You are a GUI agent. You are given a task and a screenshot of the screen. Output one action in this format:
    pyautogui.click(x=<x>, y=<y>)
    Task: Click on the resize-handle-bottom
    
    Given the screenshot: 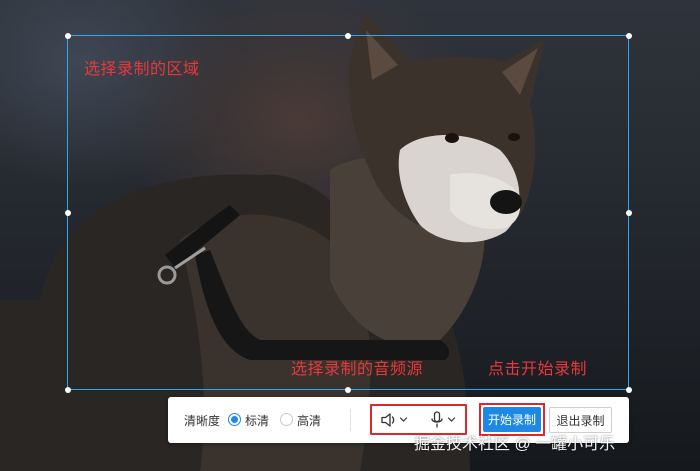 What is the action you would take?
    pyautogui.click(x=348, y=390)
    